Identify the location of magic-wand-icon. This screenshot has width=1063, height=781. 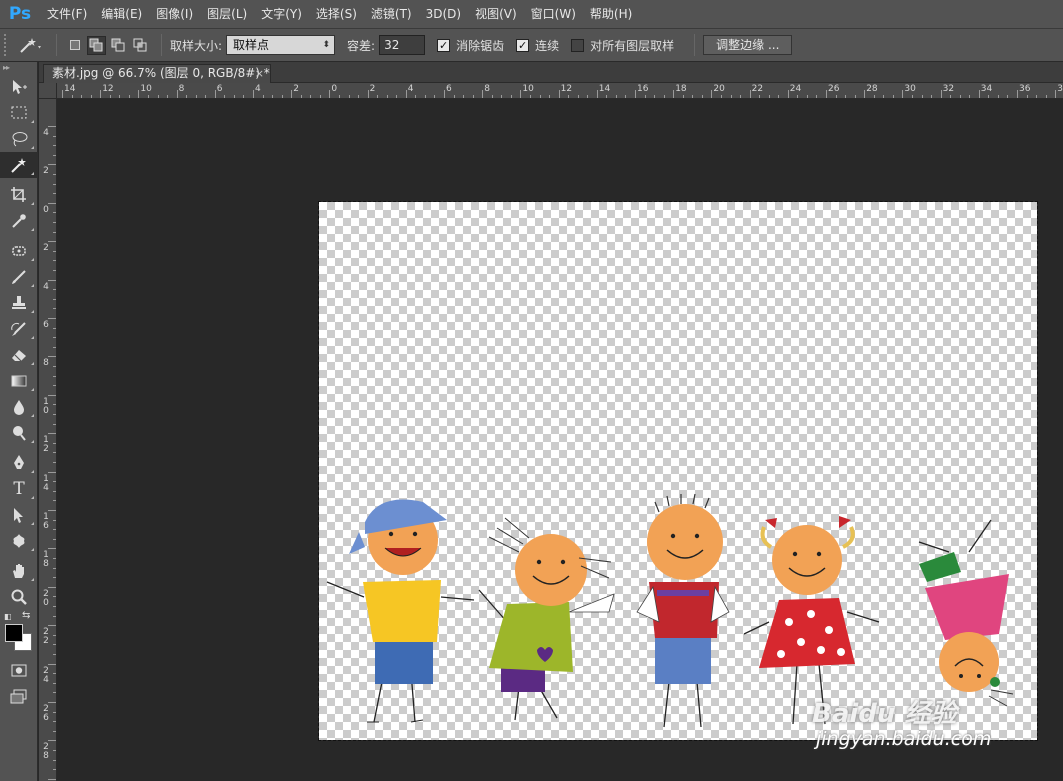
(18, 165).